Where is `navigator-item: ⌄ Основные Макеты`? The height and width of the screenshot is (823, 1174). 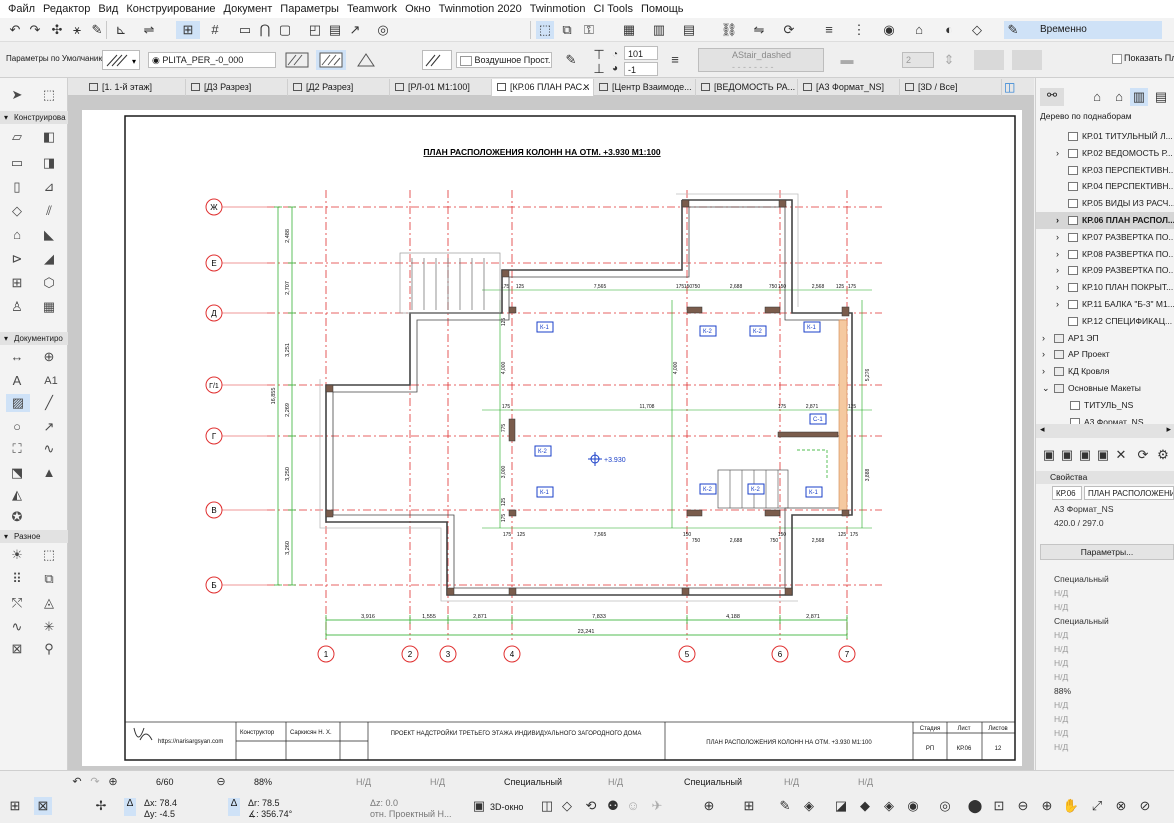 navigator-item: ⌄ Основные Макеты is located at coordinates (1105, 388).